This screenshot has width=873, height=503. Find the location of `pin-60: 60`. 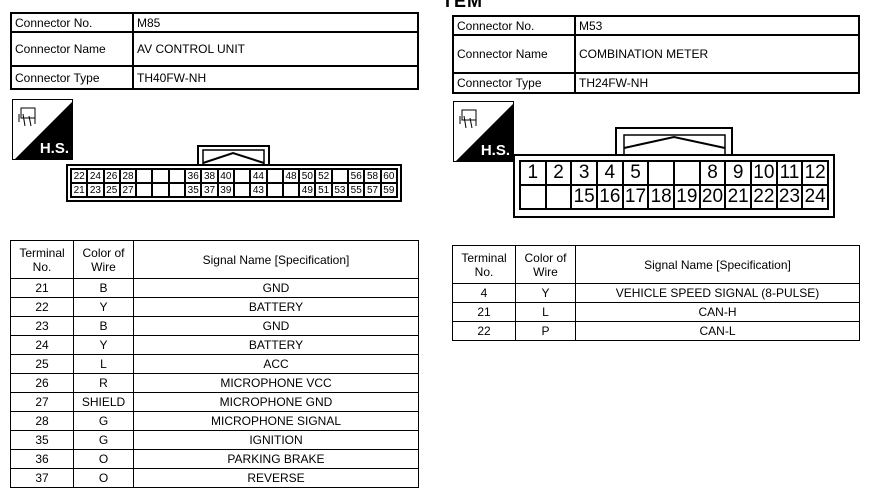

pin-60: 60 is located at coordinates (388, 176).